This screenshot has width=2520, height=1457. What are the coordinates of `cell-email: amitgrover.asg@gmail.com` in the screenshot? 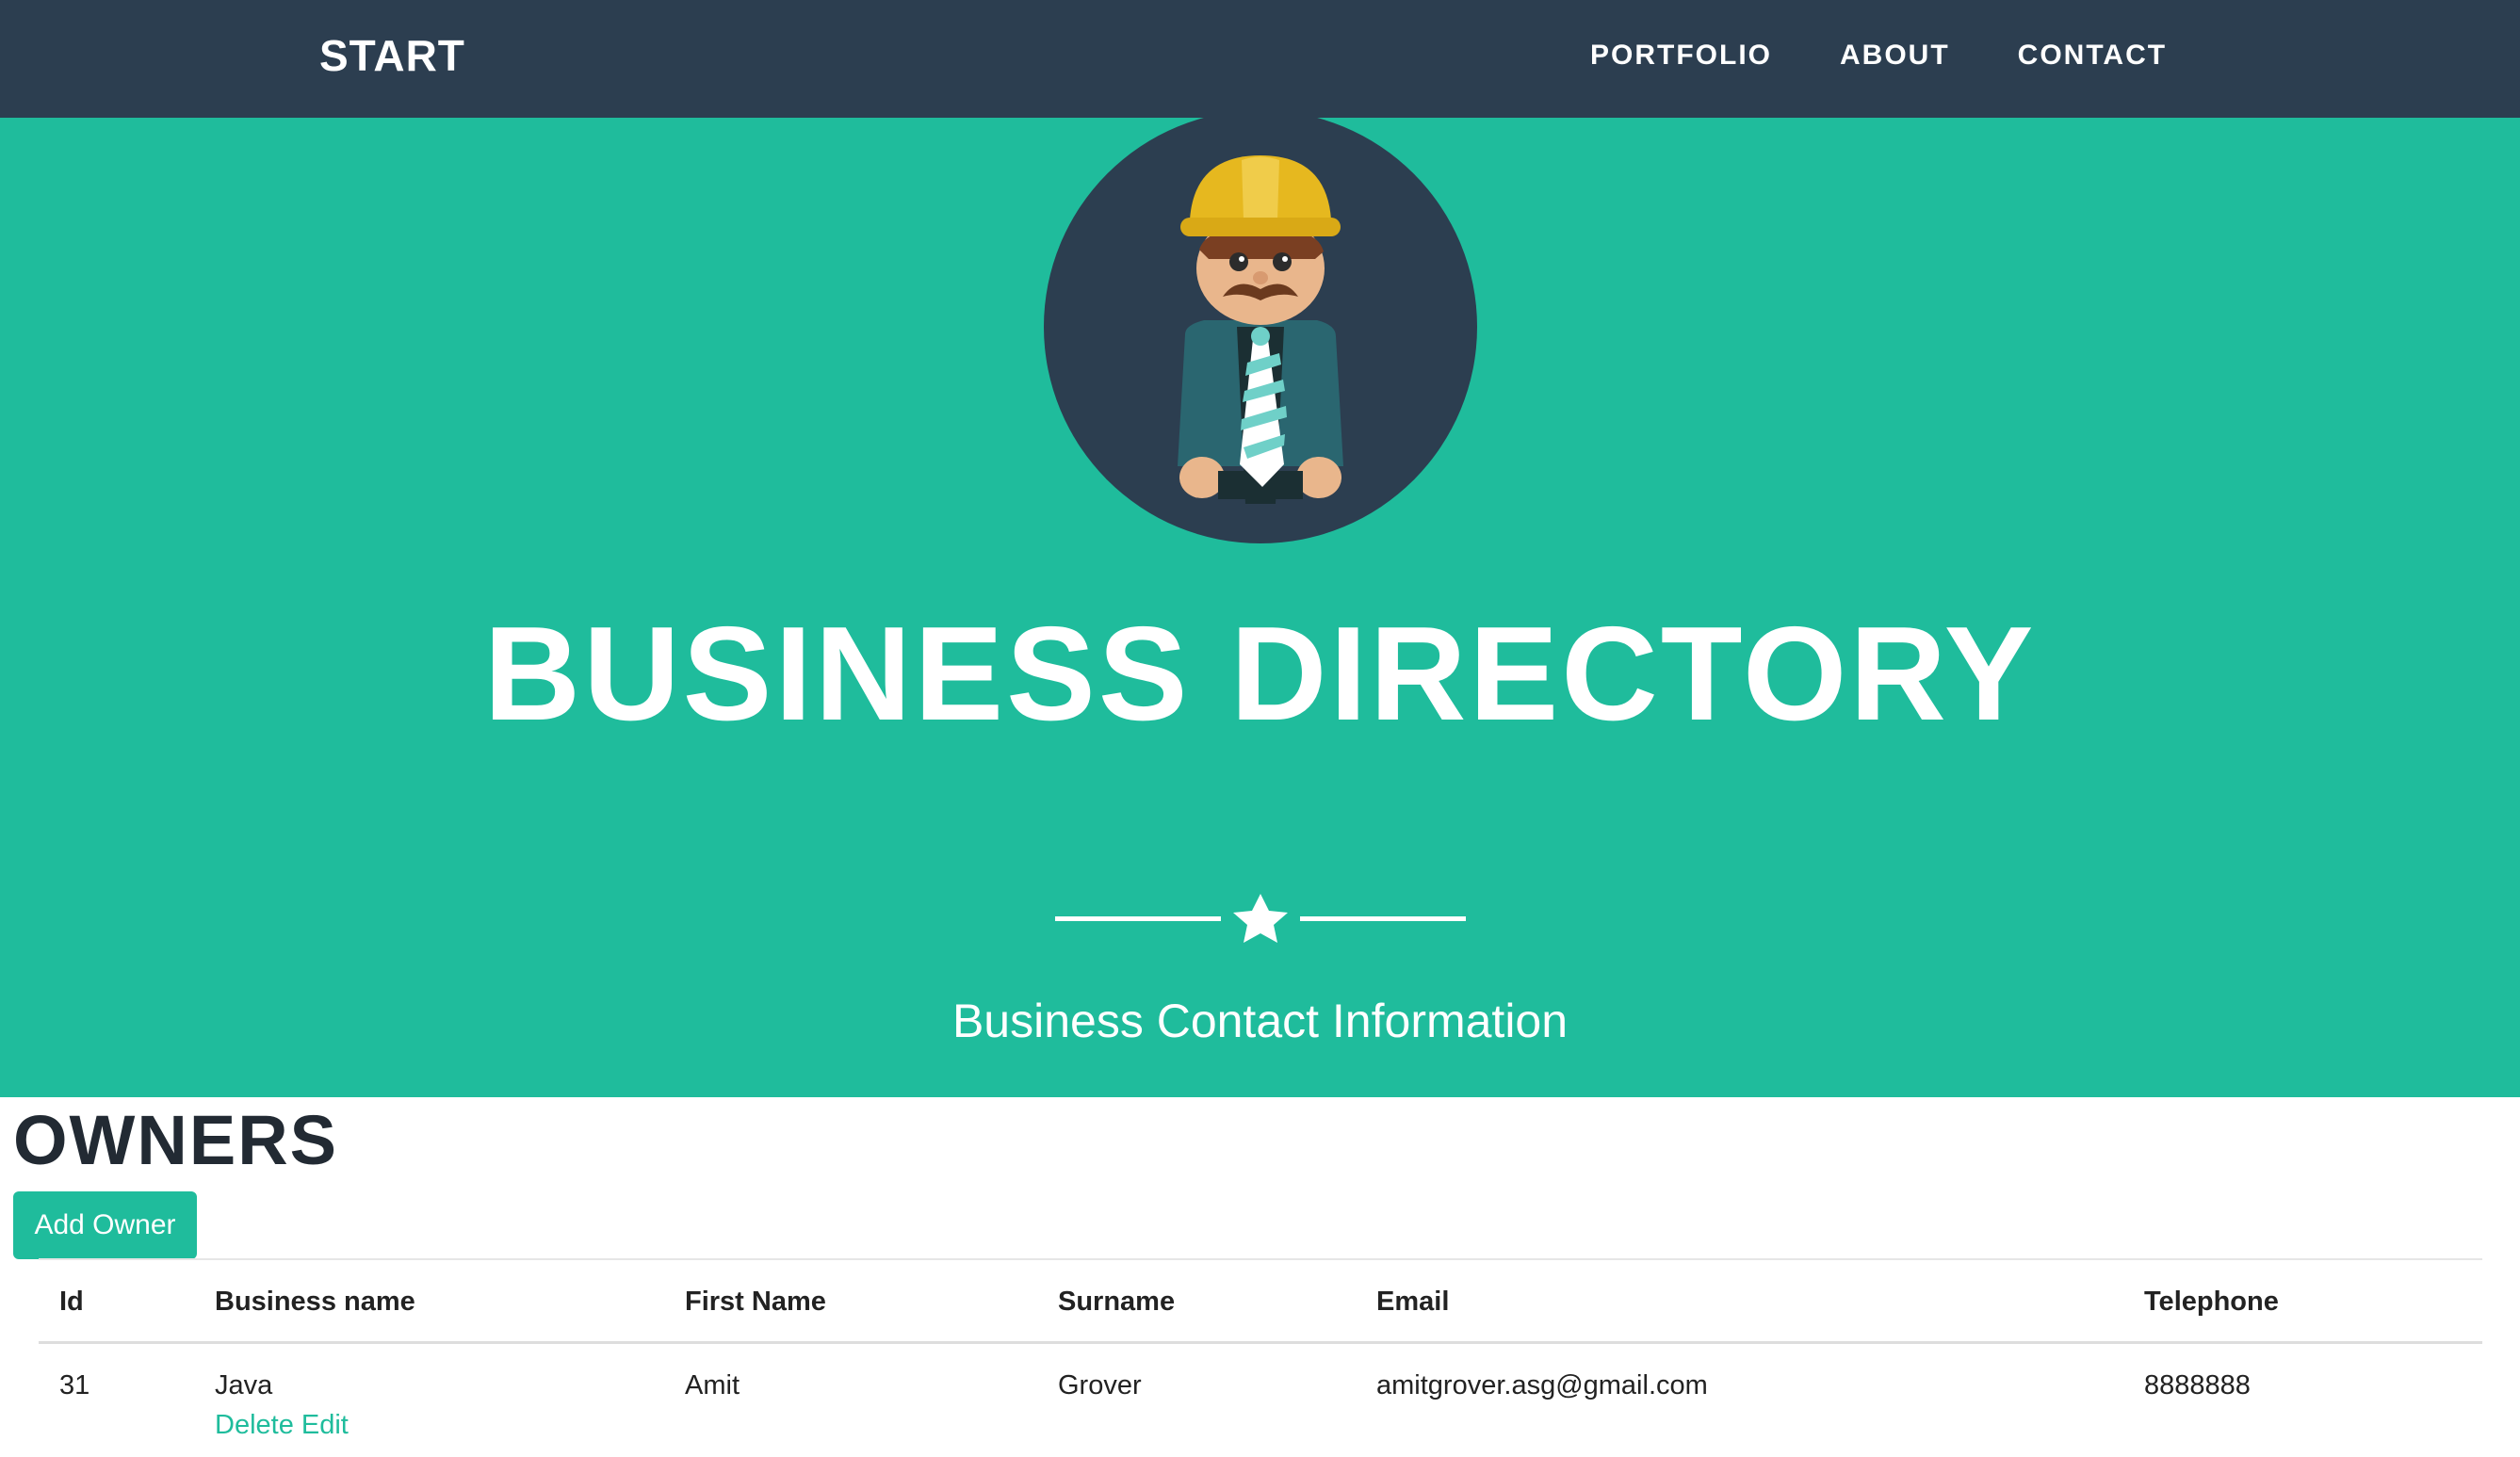 It's located at (1542, 1385).